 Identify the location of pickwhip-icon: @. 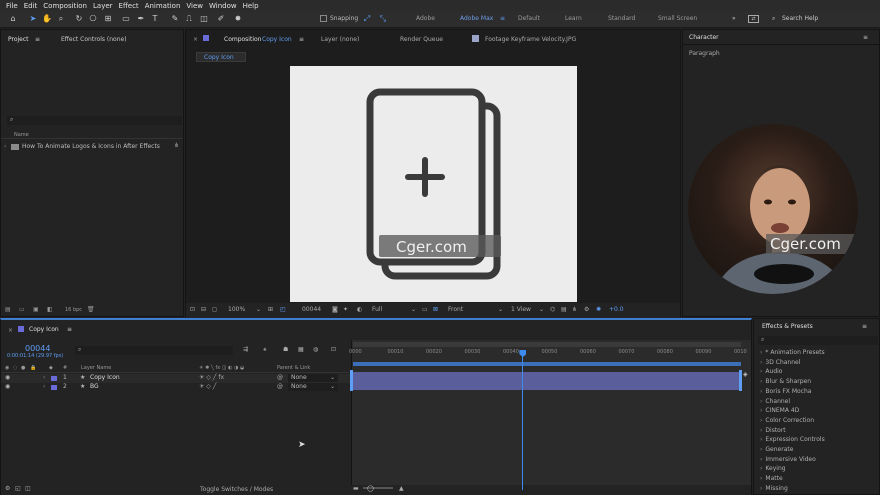
(280, 377).